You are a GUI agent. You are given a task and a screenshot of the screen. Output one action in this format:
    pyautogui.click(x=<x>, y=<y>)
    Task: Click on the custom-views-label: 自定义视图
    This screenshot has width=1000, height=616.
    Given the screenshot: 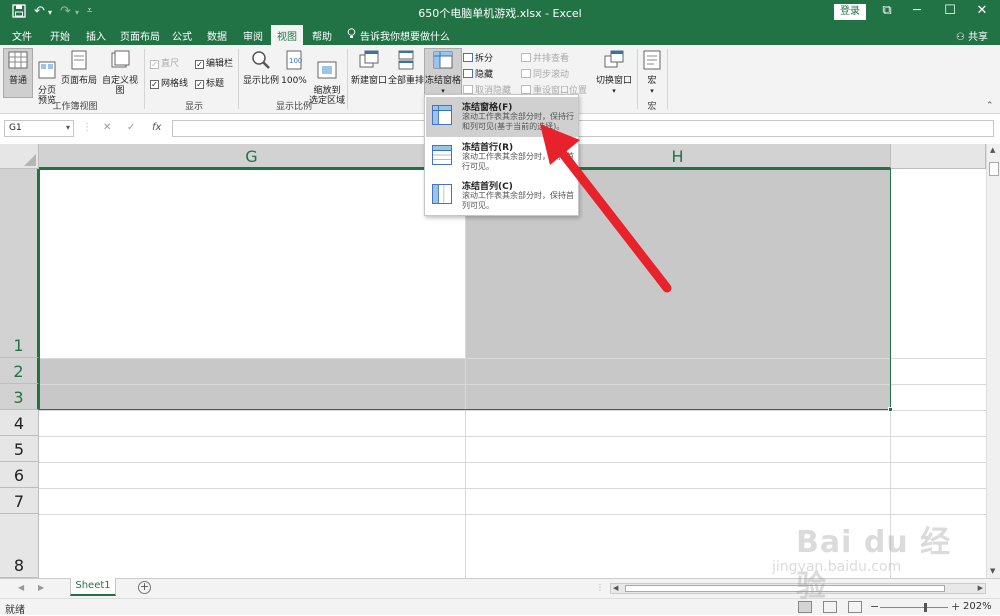 What is the action you would take?
    pyautogui.click(x=119, y=86)
    